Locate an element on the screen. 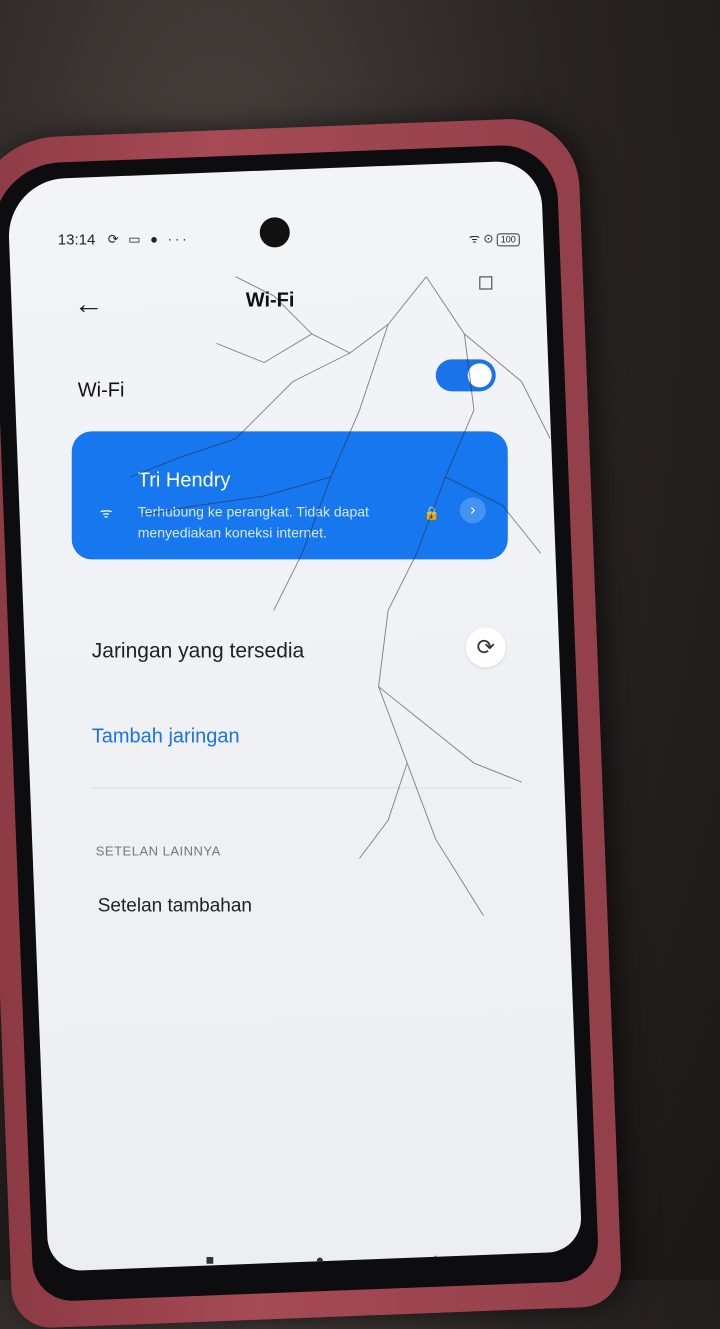  status-right-icons: ᯤ ⊙ 100 is located at coordinates (494, 238).